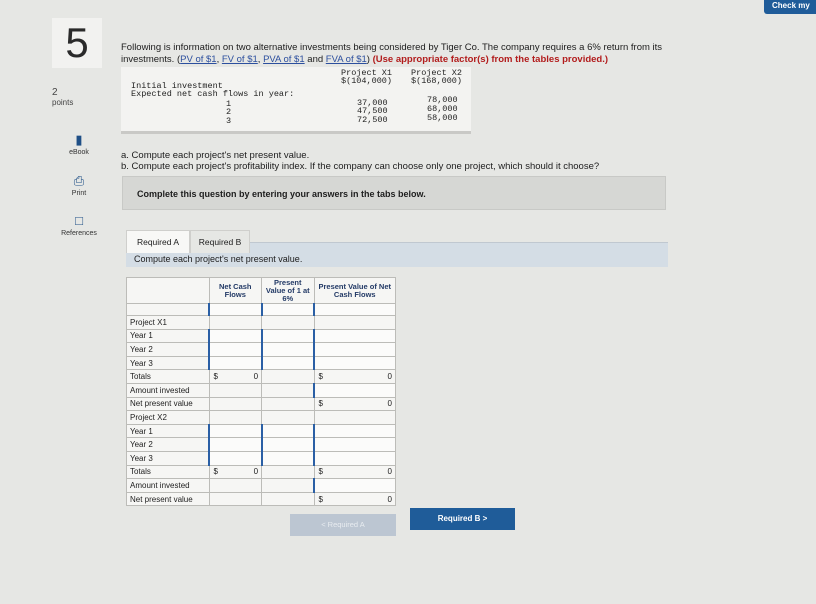 Image resolution: width=816 pixels, height=604 pixels. I want to click on x1-total-cash-flows: $0, so click(235, 376).